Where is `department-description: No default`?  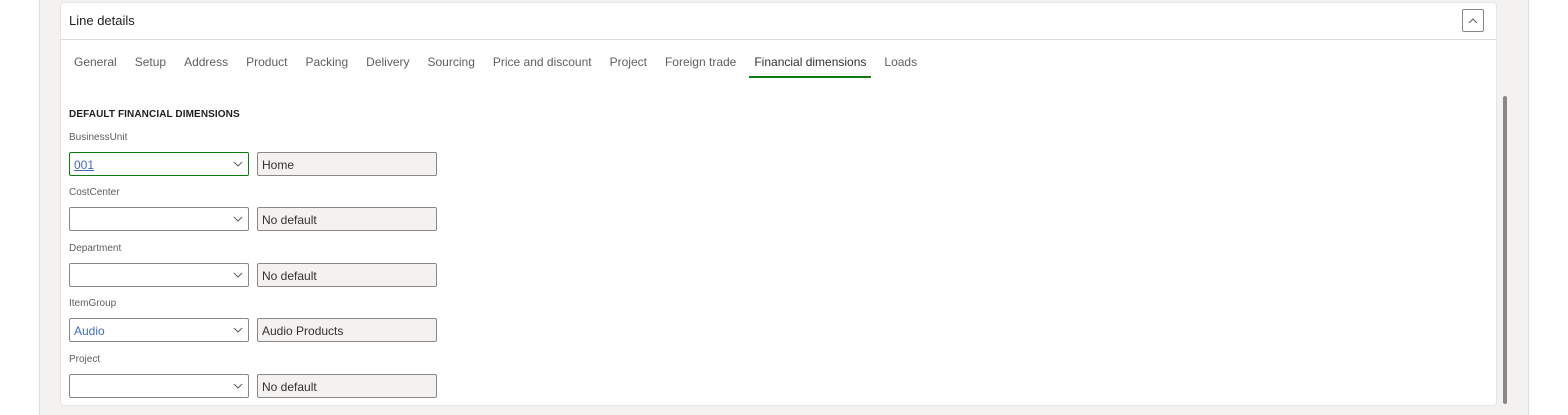 department-description: No default is located at coordinates (289, 276).